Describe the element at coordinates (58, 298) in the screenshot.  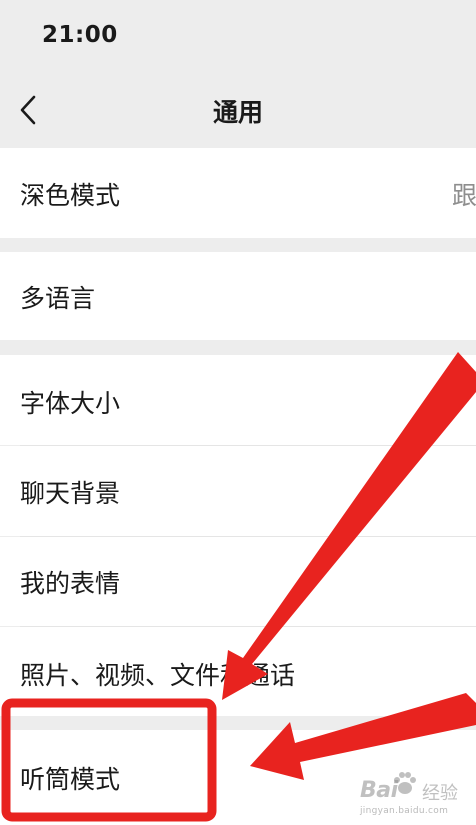
I see `settings-item-label: 多语言` at that location.